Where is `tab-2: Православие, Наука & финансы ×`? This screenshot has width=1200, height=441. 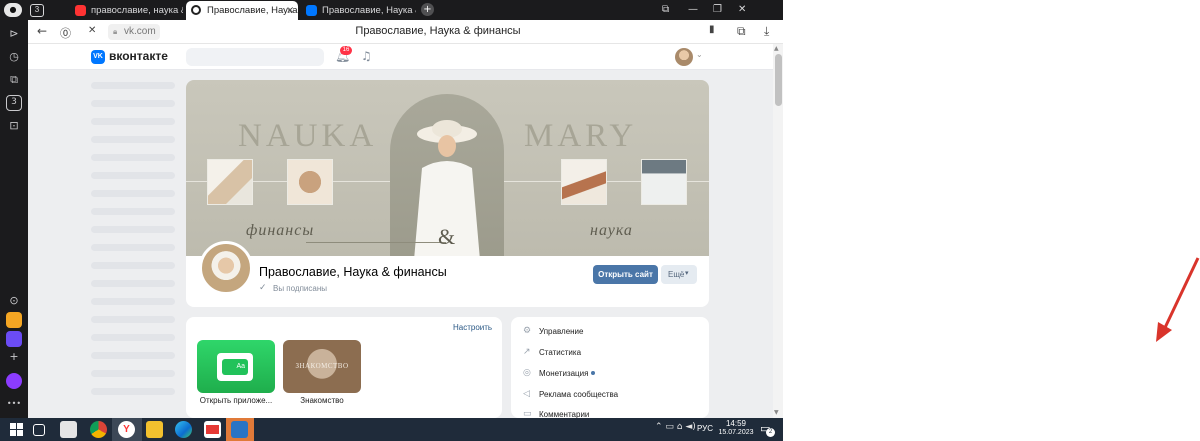 tab-2: Православие, Наука & финансы × is located at coordinates (242, 10).